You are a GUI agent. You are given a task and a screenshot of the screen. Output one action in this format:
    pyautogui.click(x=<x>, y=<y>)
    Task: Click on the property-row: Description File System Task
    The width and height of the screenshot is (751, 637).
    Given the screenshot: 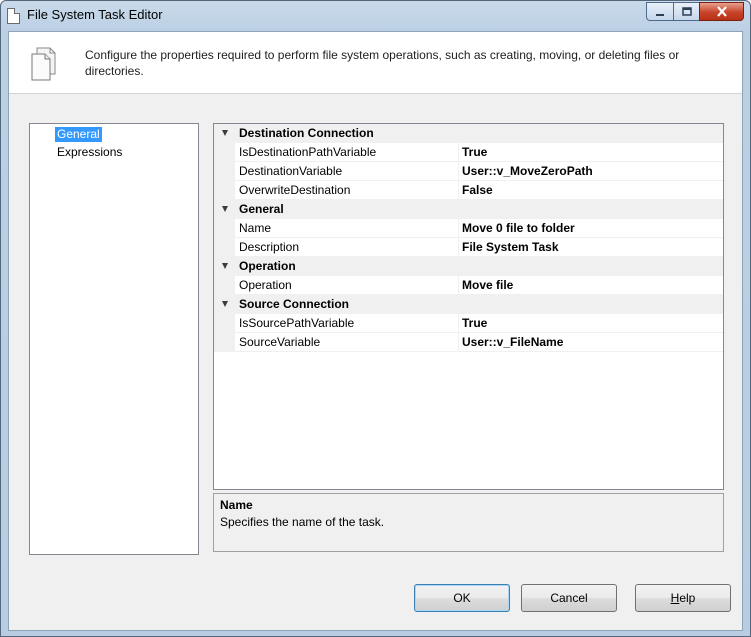 What is the action you would take?
    pyautogui.click(x=468, y=247)
    